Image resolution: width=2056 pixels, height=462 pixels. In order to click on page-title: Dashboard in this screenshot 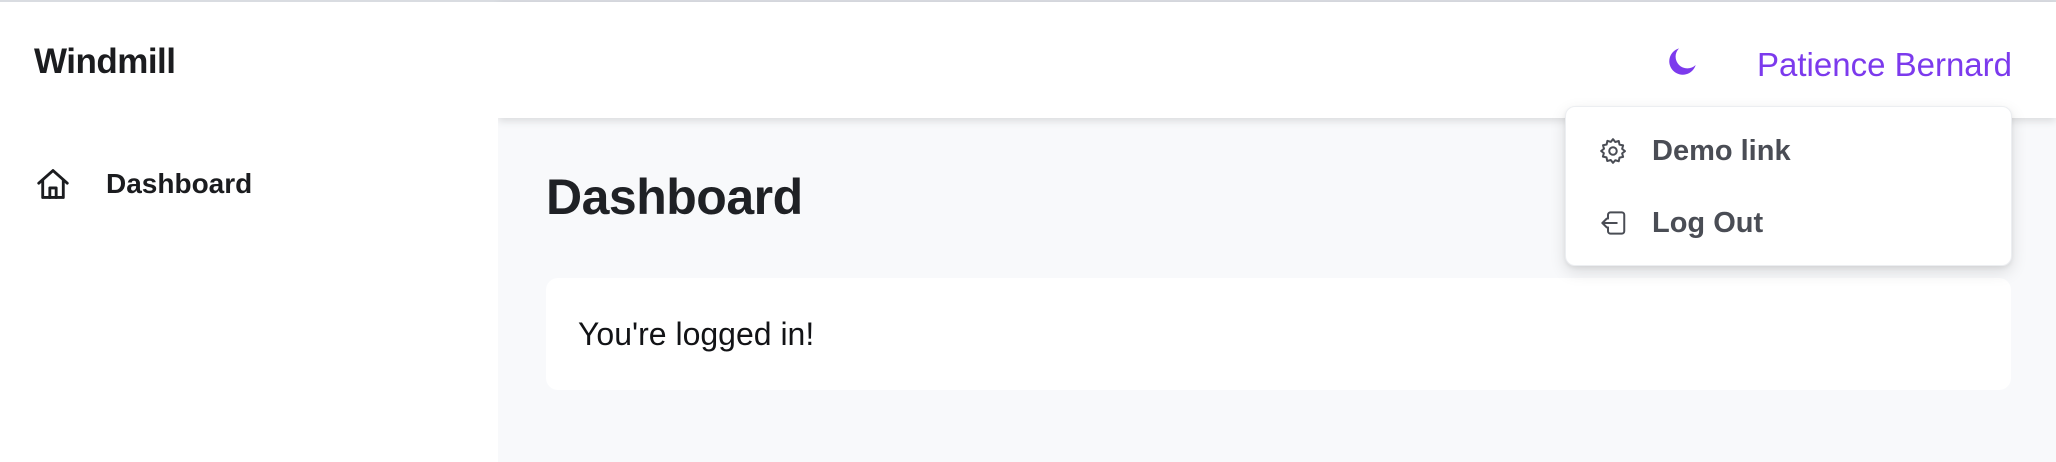, I will do `click(674, 197)`.